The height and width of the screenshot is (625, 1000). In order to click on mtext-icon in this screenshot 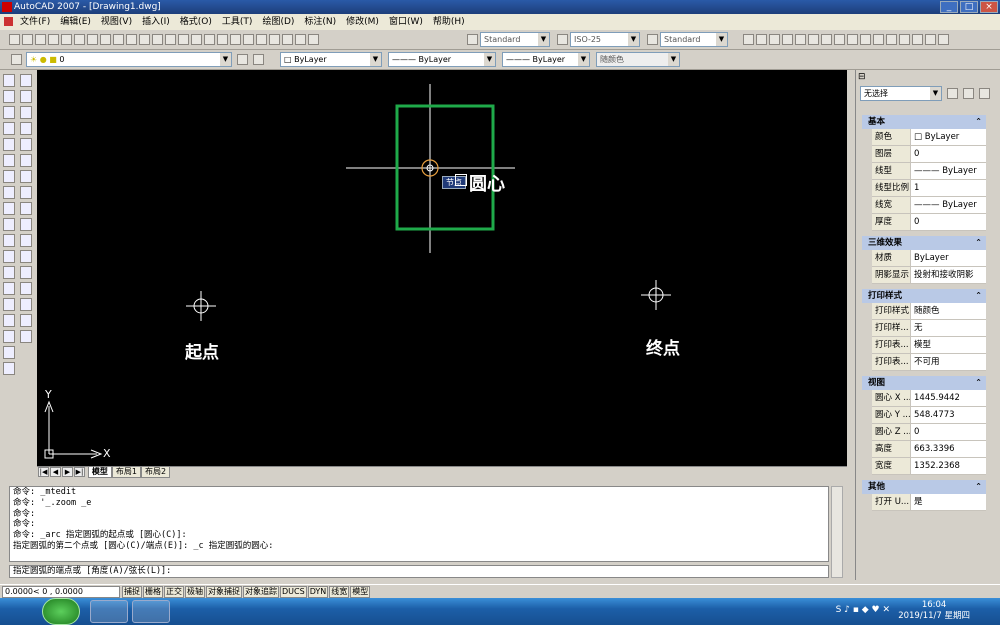, I will do `click(9, 368)`.